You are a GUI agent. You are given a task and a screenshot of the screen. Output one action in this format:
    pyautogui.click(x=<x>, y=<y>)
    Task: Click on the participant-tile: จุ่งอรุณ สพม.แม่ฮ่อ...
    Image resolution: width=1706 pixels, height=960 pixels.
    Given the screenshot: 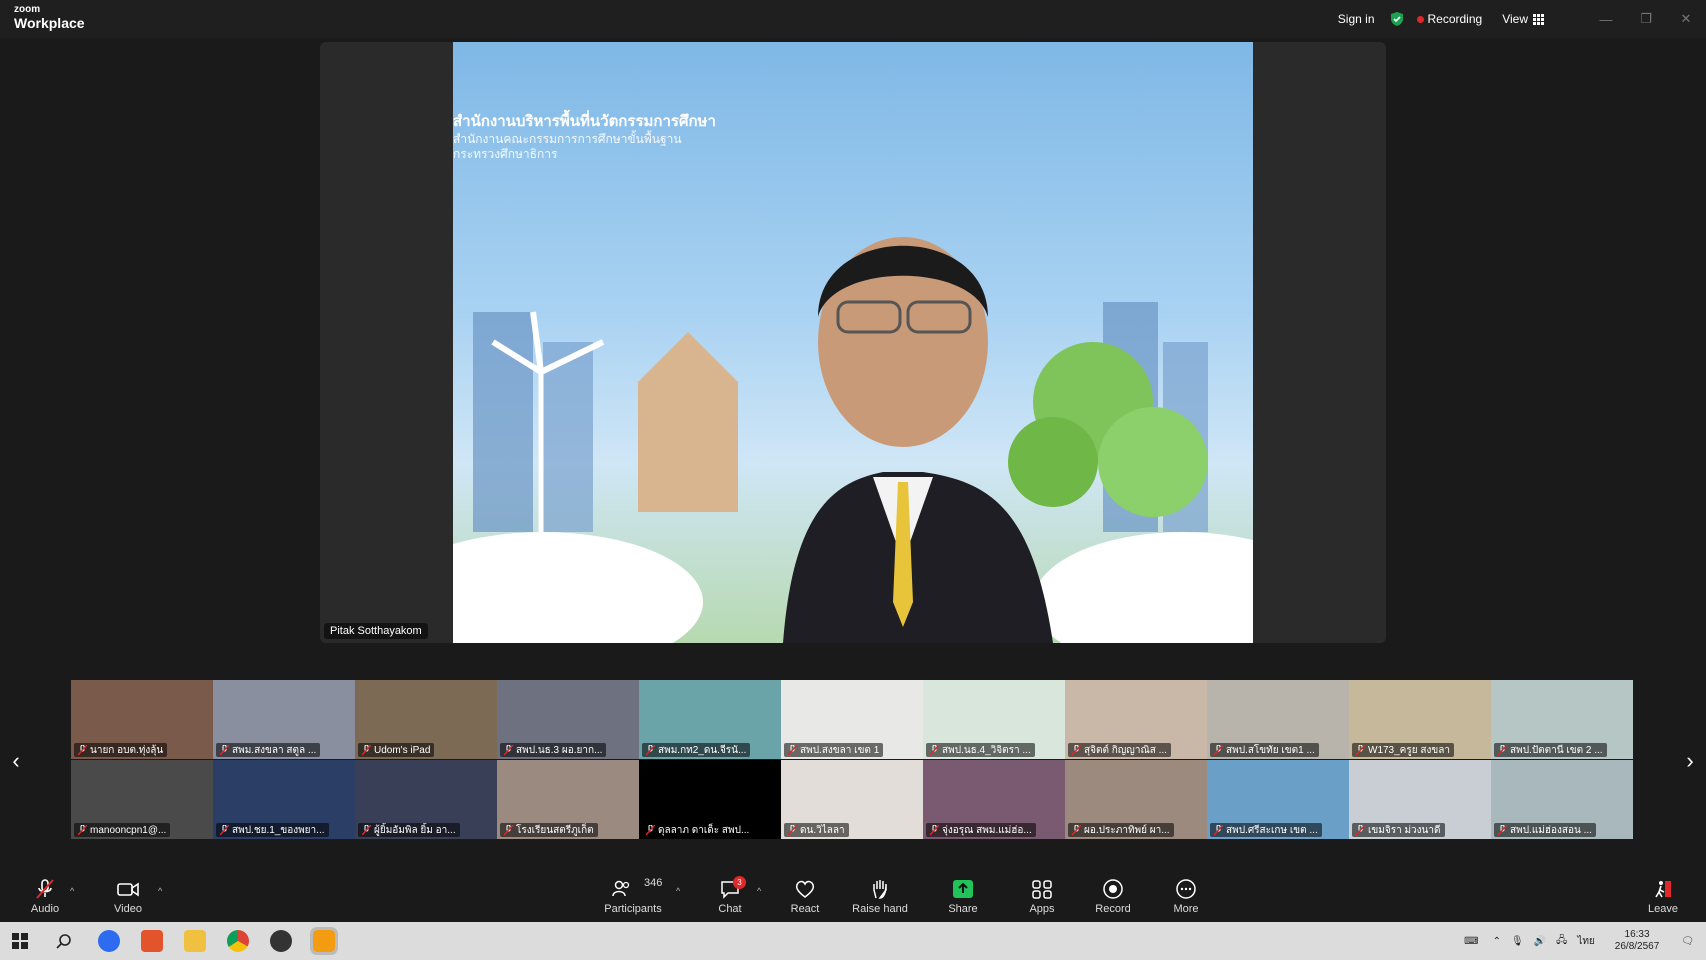 What is the action you would take?
    pyautogui.click(x=994, y=799)
    